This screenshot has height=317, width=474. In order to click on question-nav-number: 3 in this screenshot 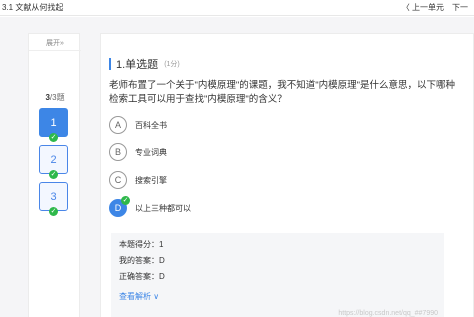, I will do `click(53, 196)`.